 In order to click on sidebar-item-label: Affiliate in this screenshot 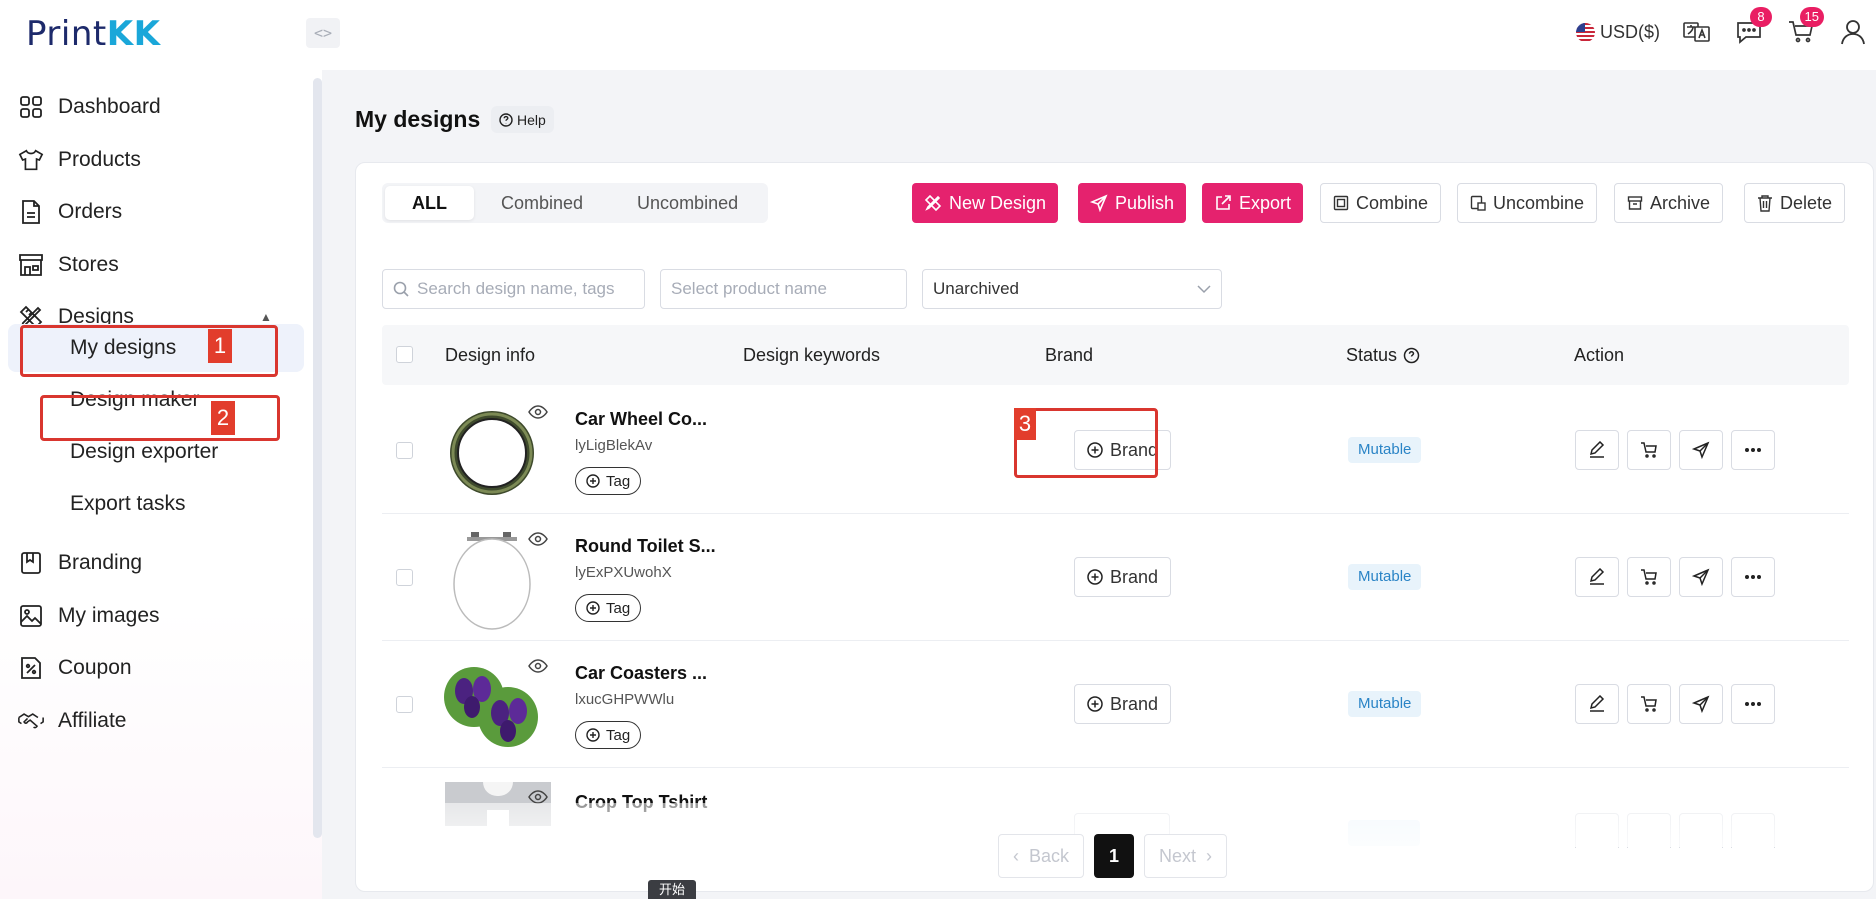, I will do `click(92, 720)`.